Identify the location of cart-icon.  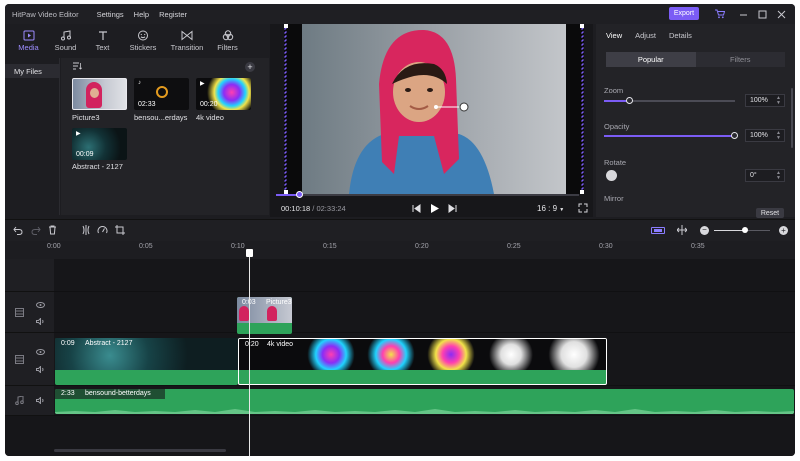
(719, 14).